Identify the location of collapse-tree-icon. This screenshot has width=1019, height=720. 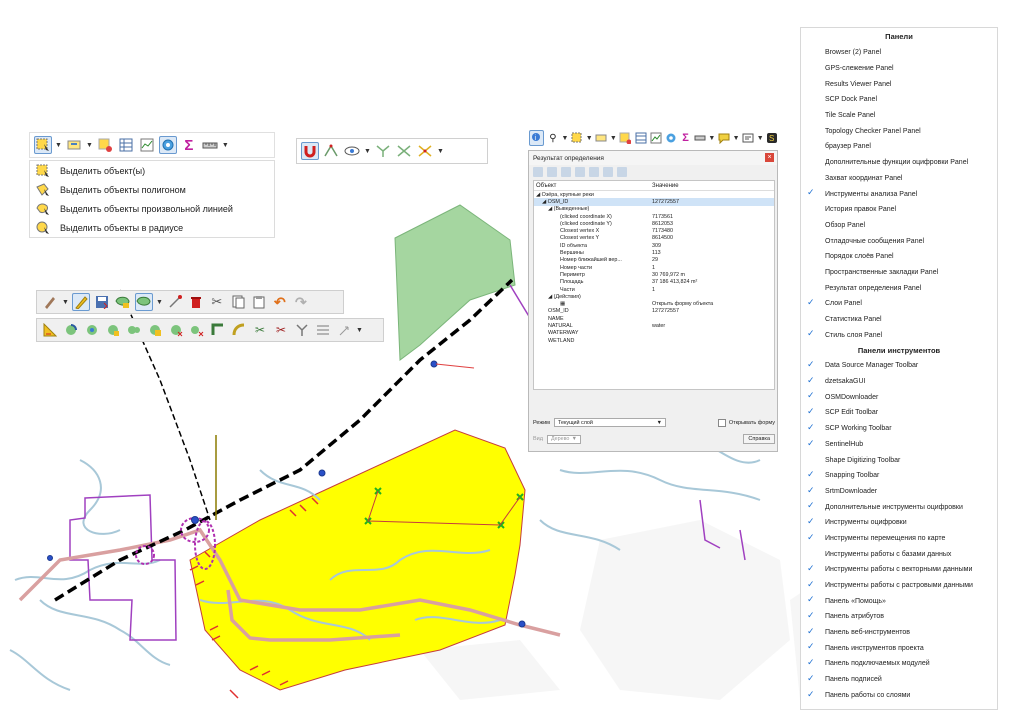
(552, 172).